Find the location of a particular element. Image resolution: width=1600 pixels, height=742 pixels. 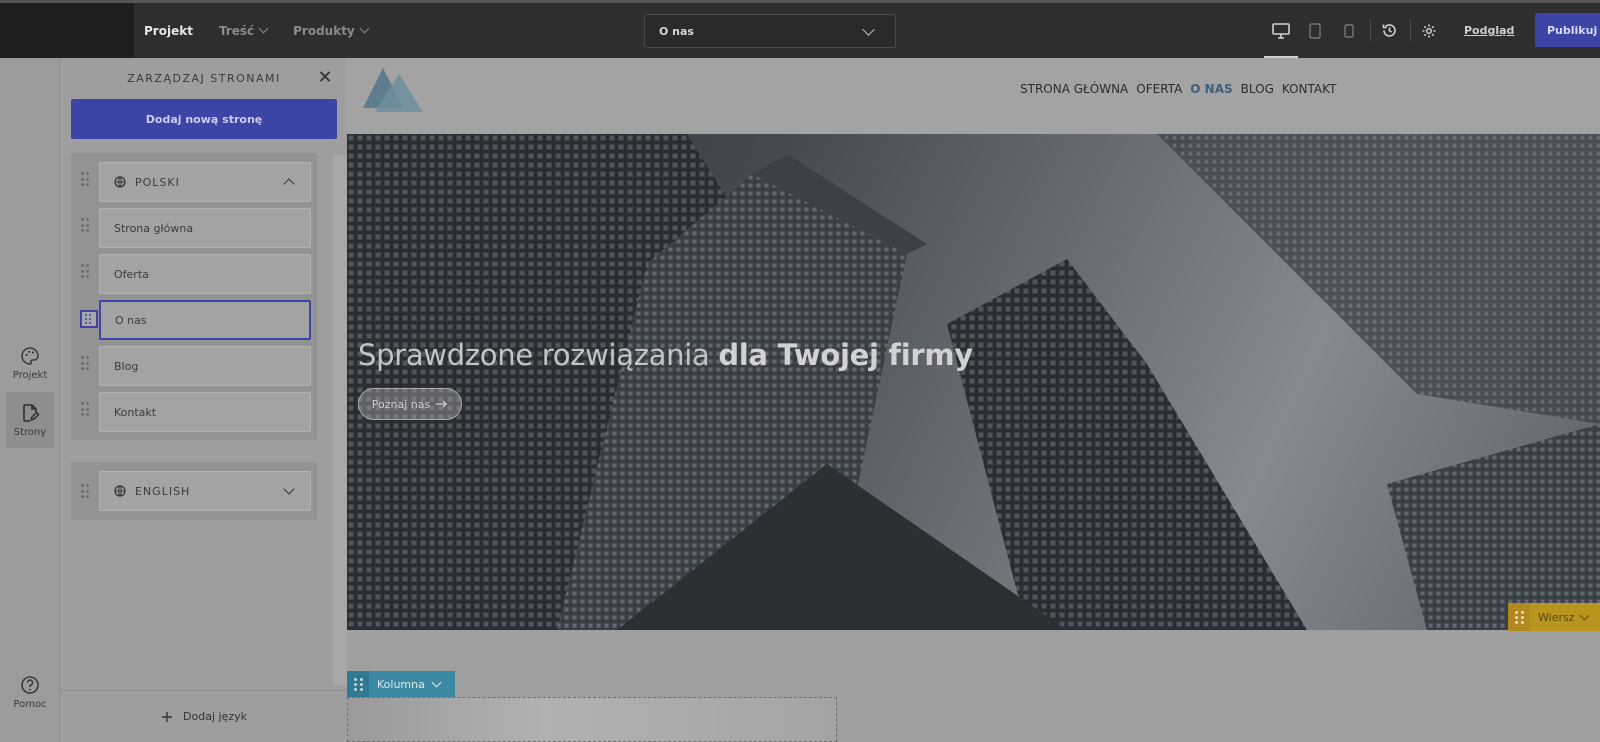

rail-item-projekt: Projekt is located at coordinates (30, 363).